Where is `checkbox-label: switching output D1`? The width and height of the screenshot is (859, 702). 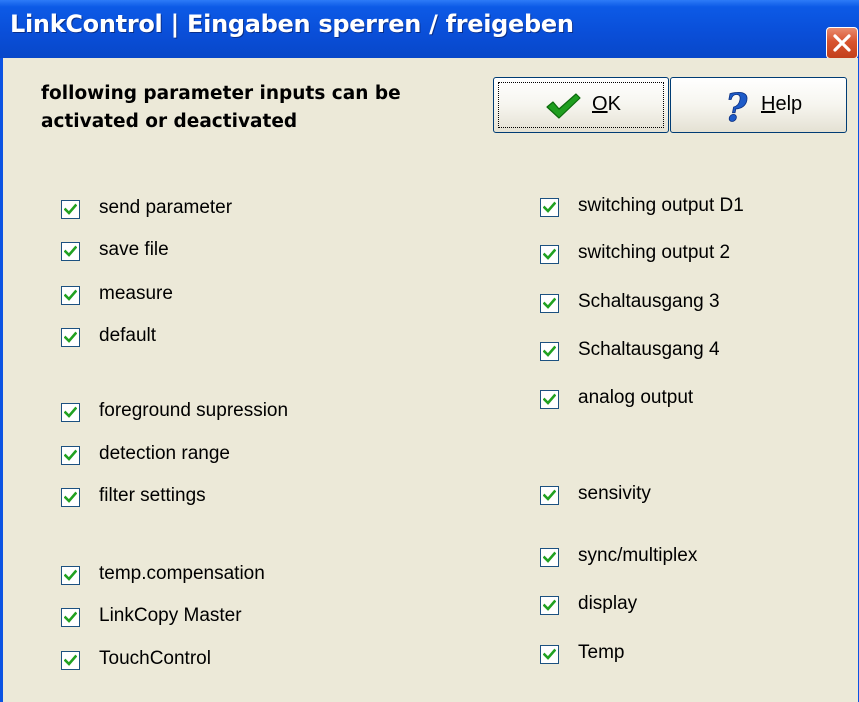
checkbox-label: switching output D1 is located at coordinates (661, 206).